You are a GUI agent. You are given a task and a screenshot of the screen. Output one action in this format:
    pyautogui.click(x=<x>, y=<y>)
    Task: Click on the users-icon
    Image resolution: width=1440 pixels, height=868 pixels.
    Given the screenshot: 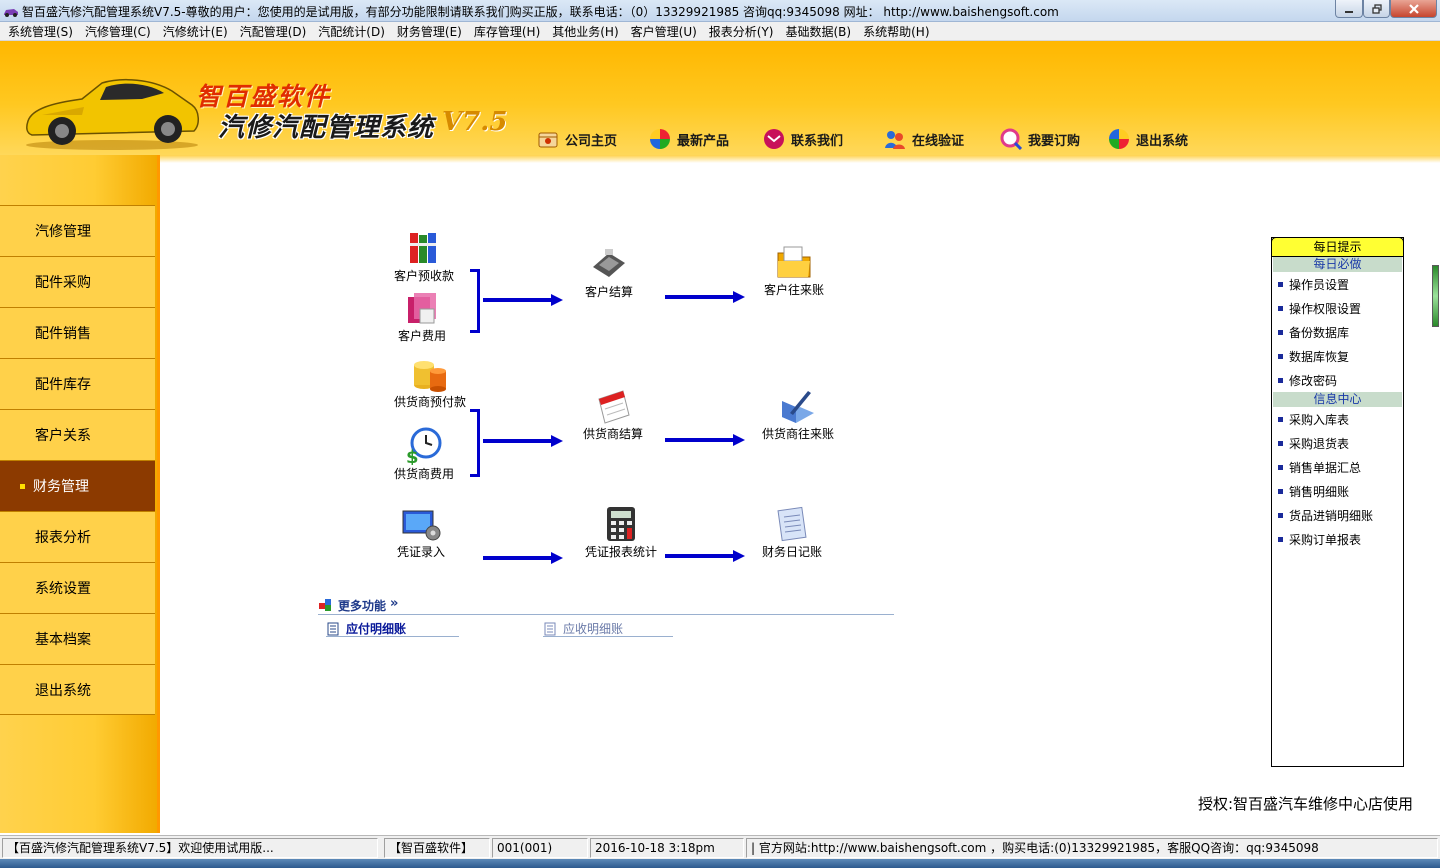 What is the action you would take?
    pyautogui.click(x=895, y=140)
    